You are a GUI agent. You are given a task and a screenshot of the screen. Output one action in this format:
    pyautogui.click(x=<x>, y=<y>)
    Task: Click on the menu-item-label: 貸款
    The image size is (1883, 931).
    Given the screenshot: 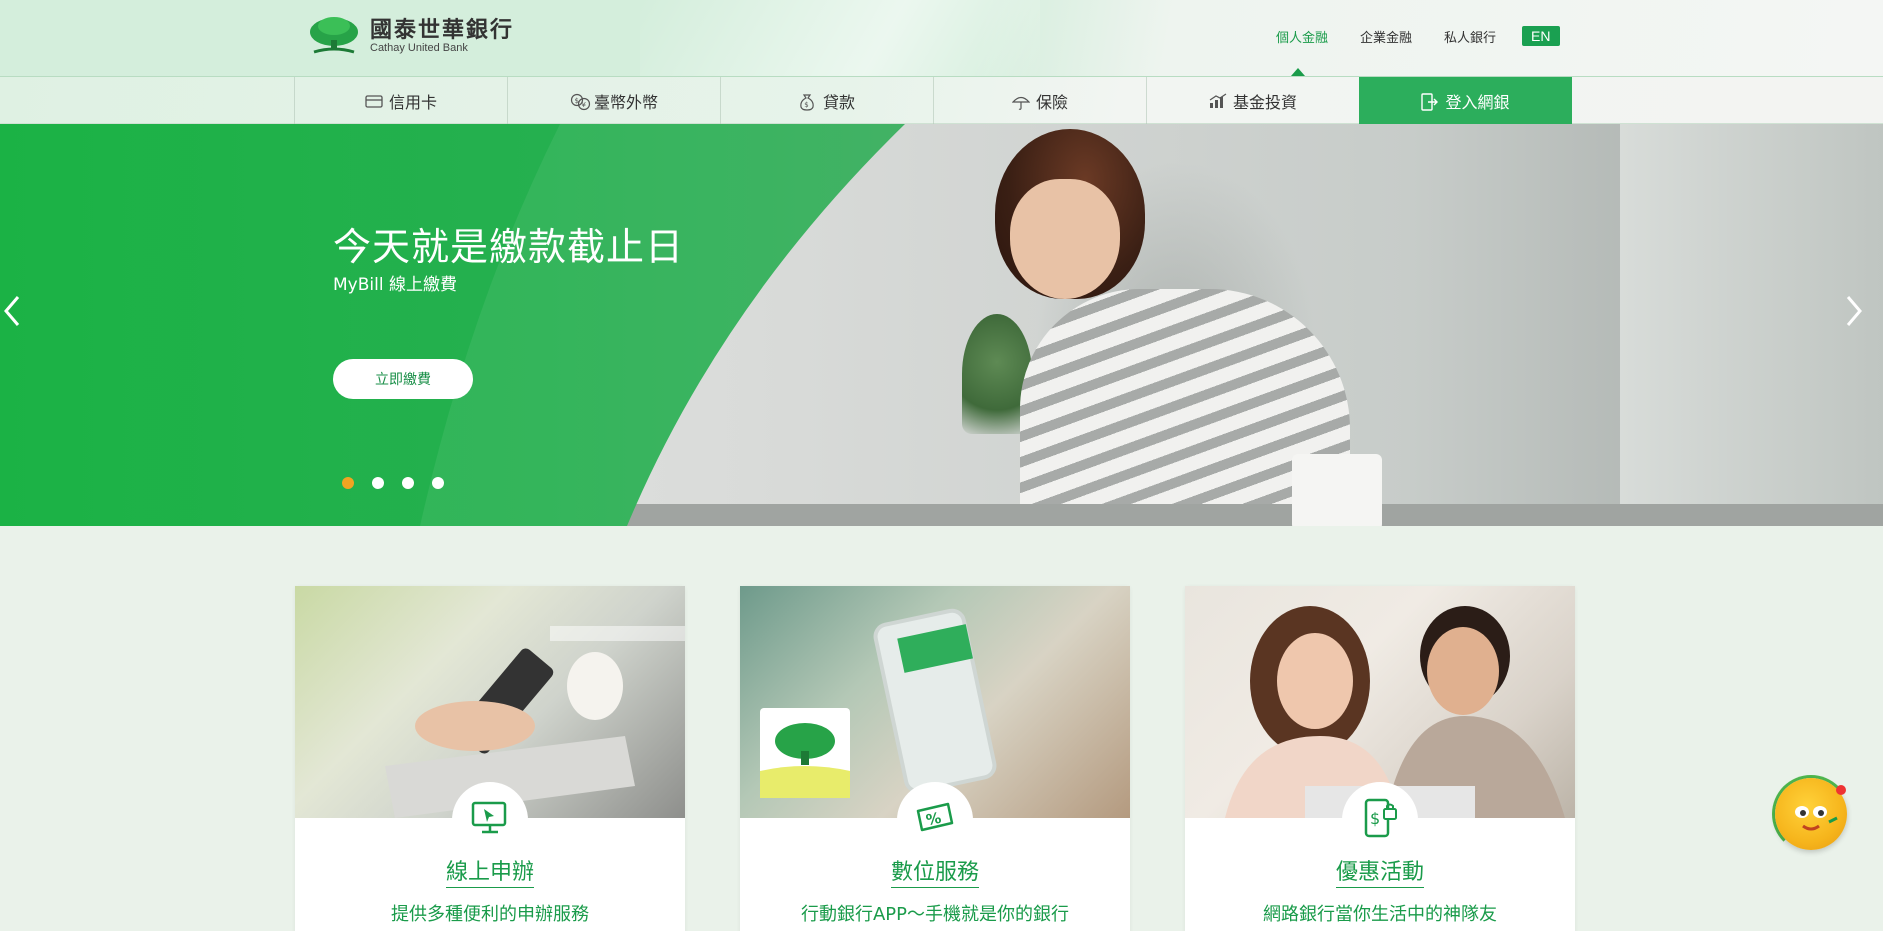 What is the action you would take?
    pyautogui.click(x=838, y=102)
    